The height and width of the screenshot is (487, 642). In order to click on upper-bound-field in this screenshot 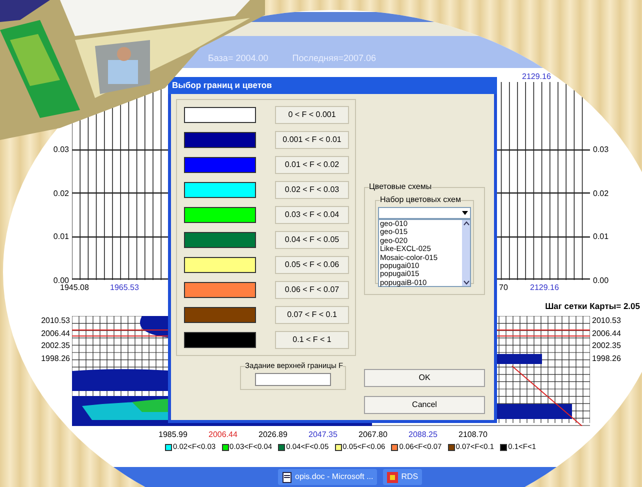, I will do `click(293, 379)`.